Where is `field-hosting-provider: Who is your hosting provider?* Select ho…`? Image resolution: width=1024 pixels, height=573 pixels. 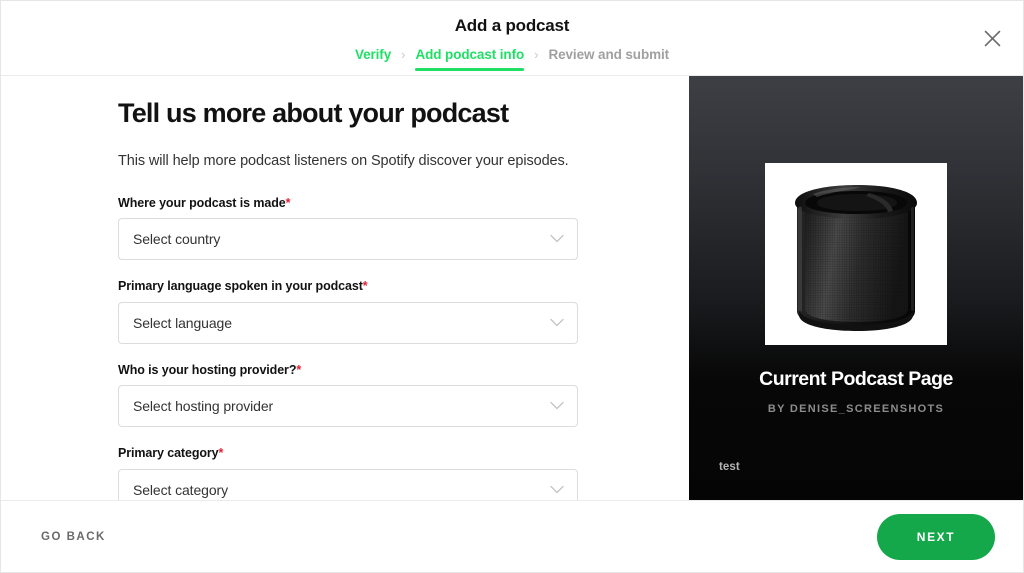
field-hosting-provider: Who is your hosting provider?* Select ho… is located at coordinates (348, 396).